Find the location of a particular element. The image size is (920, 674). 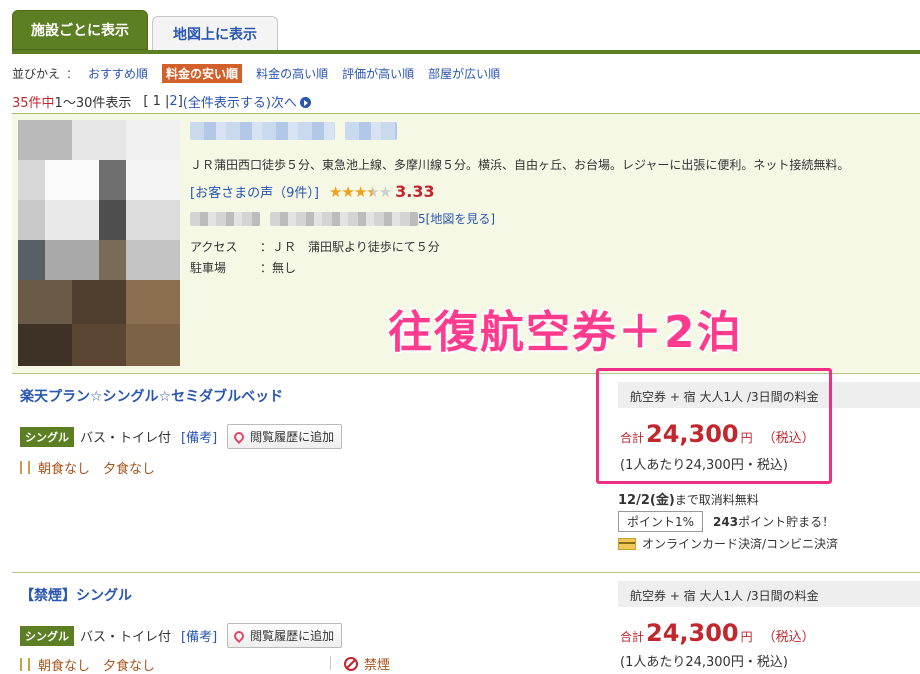

sort-room-large: 部屋が広い順 is located at coordinates (464, 73).